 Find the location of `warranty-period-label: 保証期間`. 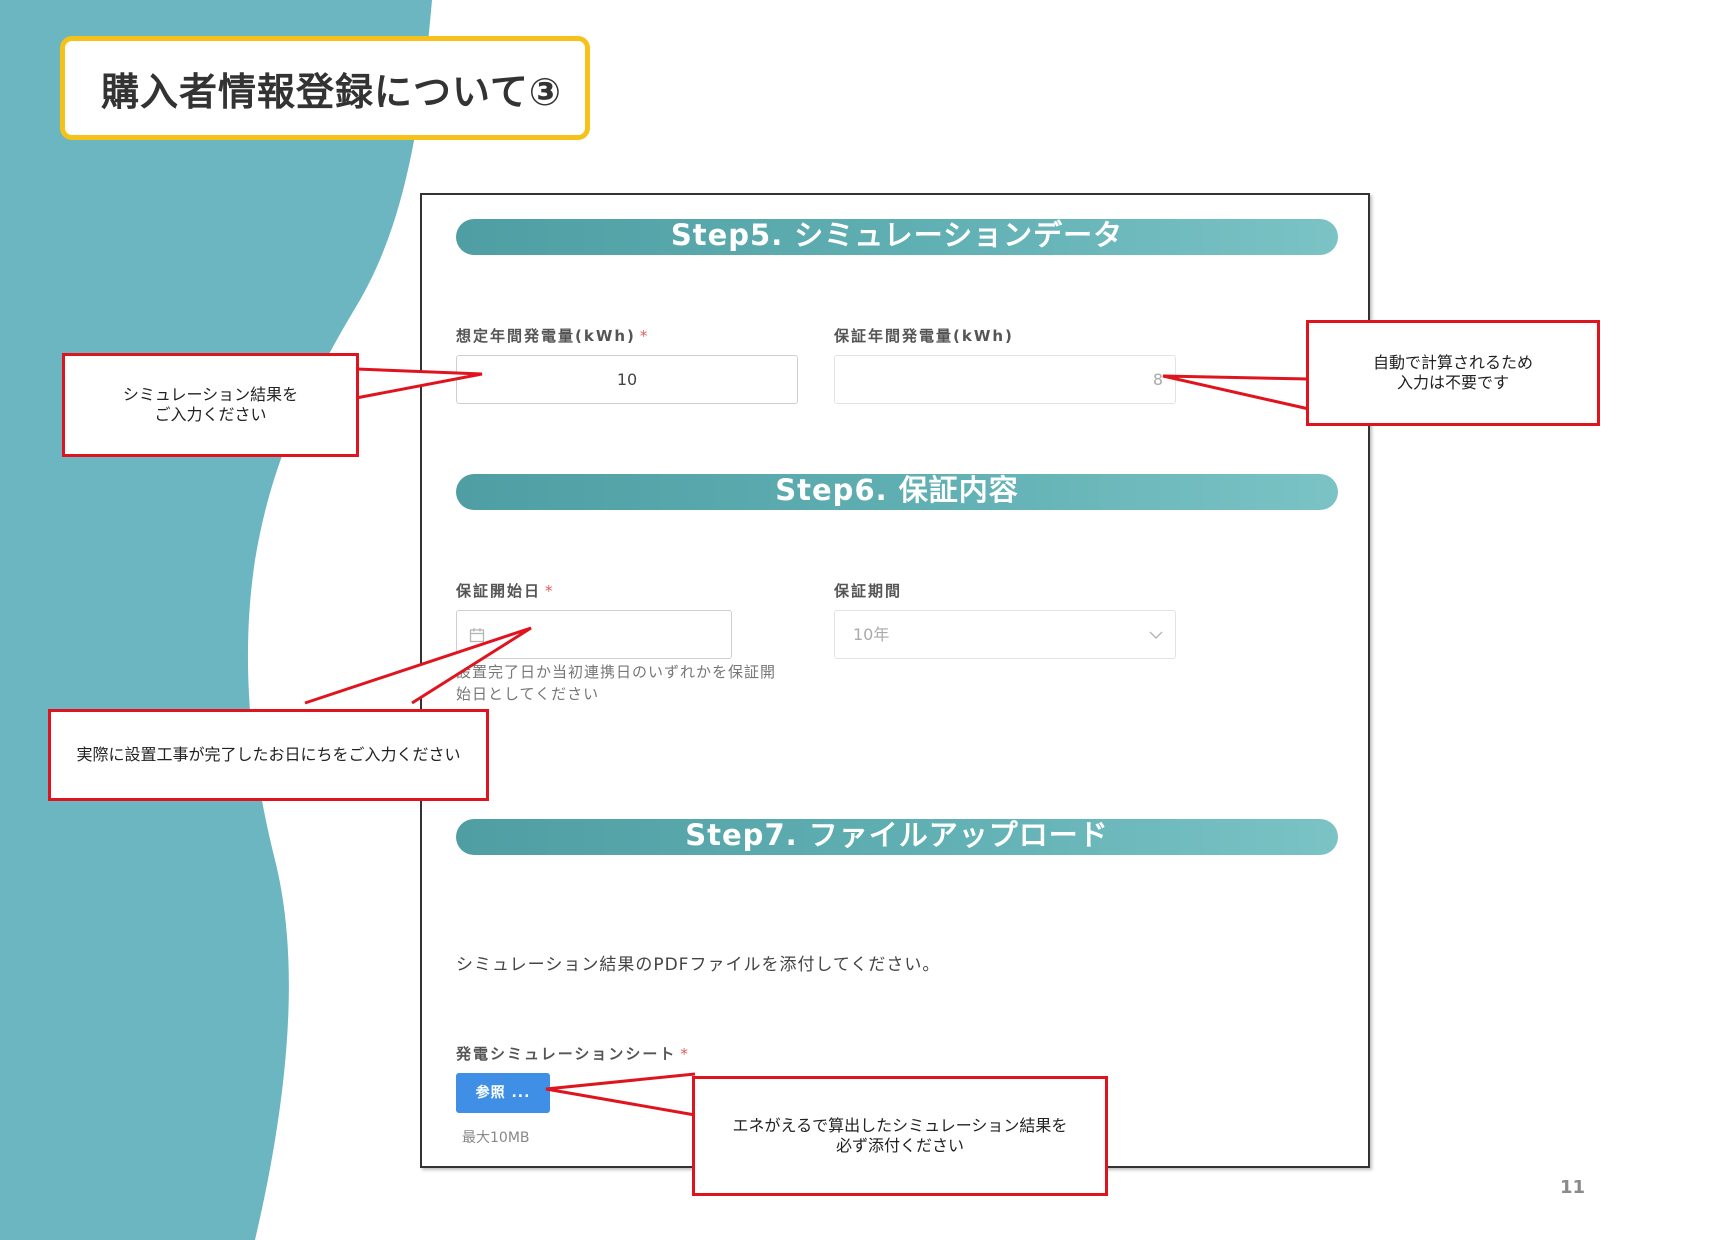

warranty-period-label: 保証期間 is located at coordinates (868, 591).